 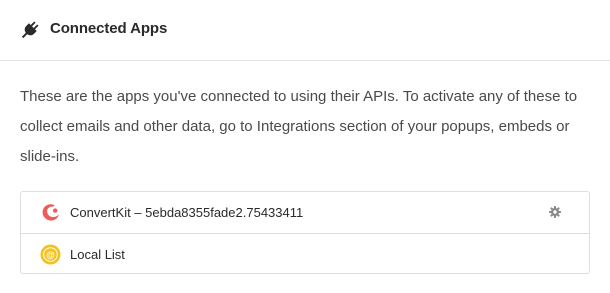 I want to click on local-list-logo: @, so click(x=50, y=254).